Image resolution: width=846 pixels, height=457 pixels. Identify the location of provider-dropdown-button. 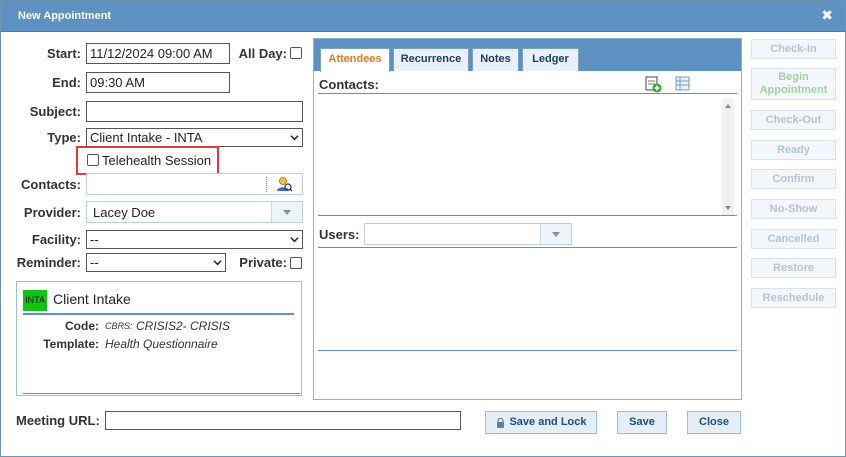
(286, 212).